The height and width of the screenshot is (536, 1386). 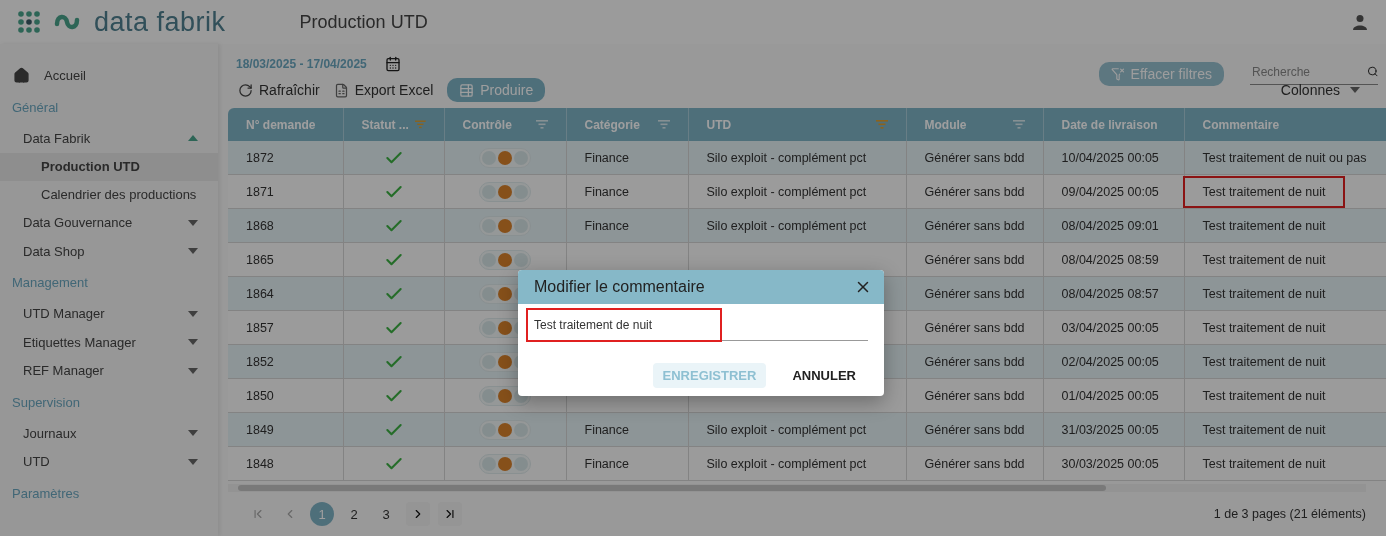 What do you see at coordinates (67, 22) in the screenshot?
I see `logo-icon` at bounding box center [67, 22].